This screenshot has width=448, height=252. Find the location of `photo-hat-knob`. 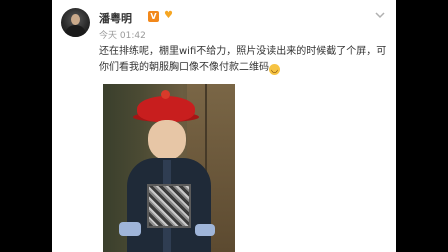

photo-hat-knob is located at coordinates (165, 94).